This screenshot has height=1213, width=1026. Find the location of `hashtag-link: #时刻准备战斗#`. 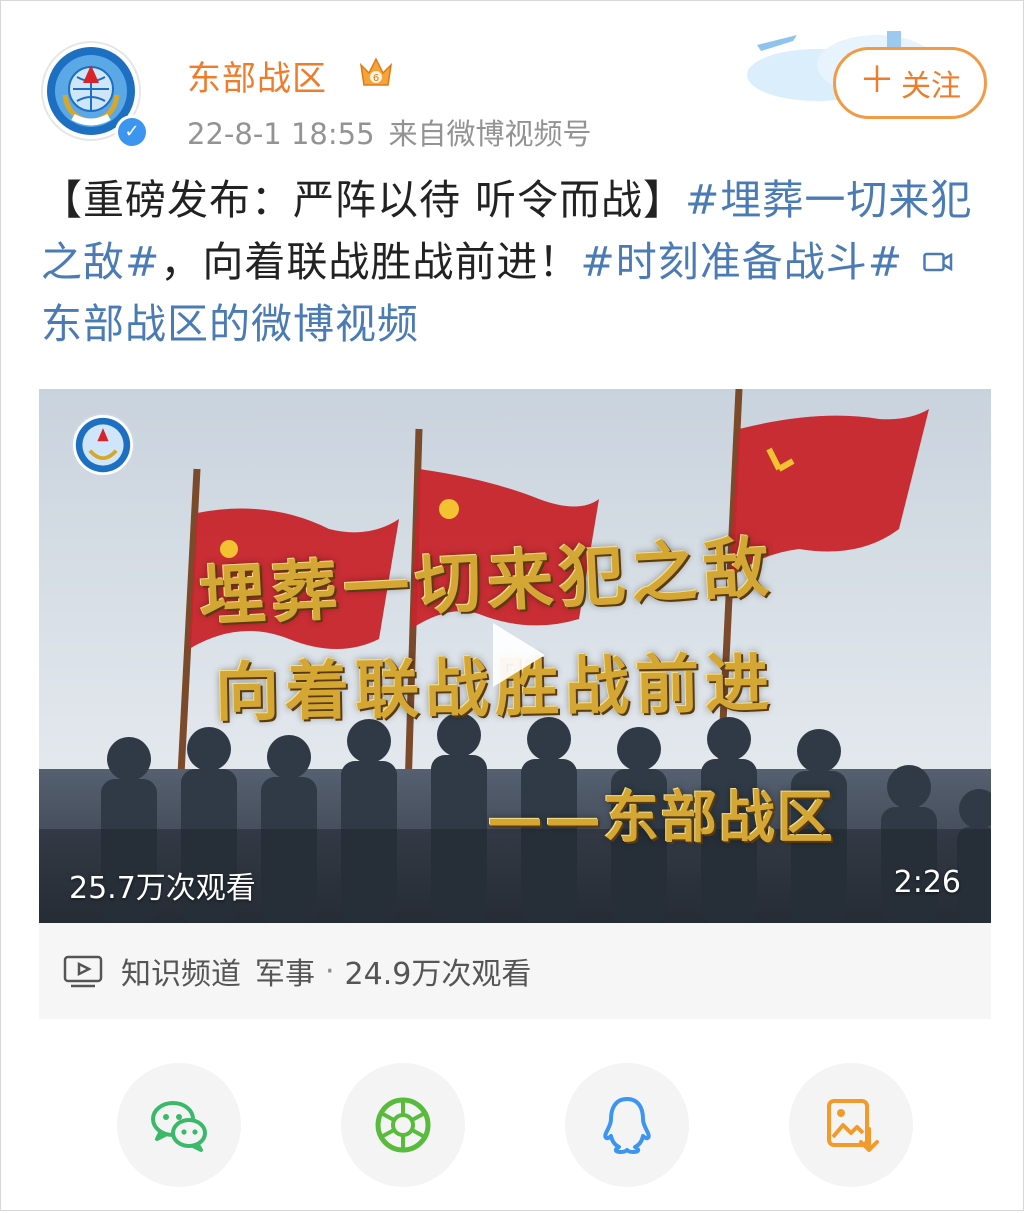

hashtag-link: #时刻准备战斗# is located at coordinates (741, 262).